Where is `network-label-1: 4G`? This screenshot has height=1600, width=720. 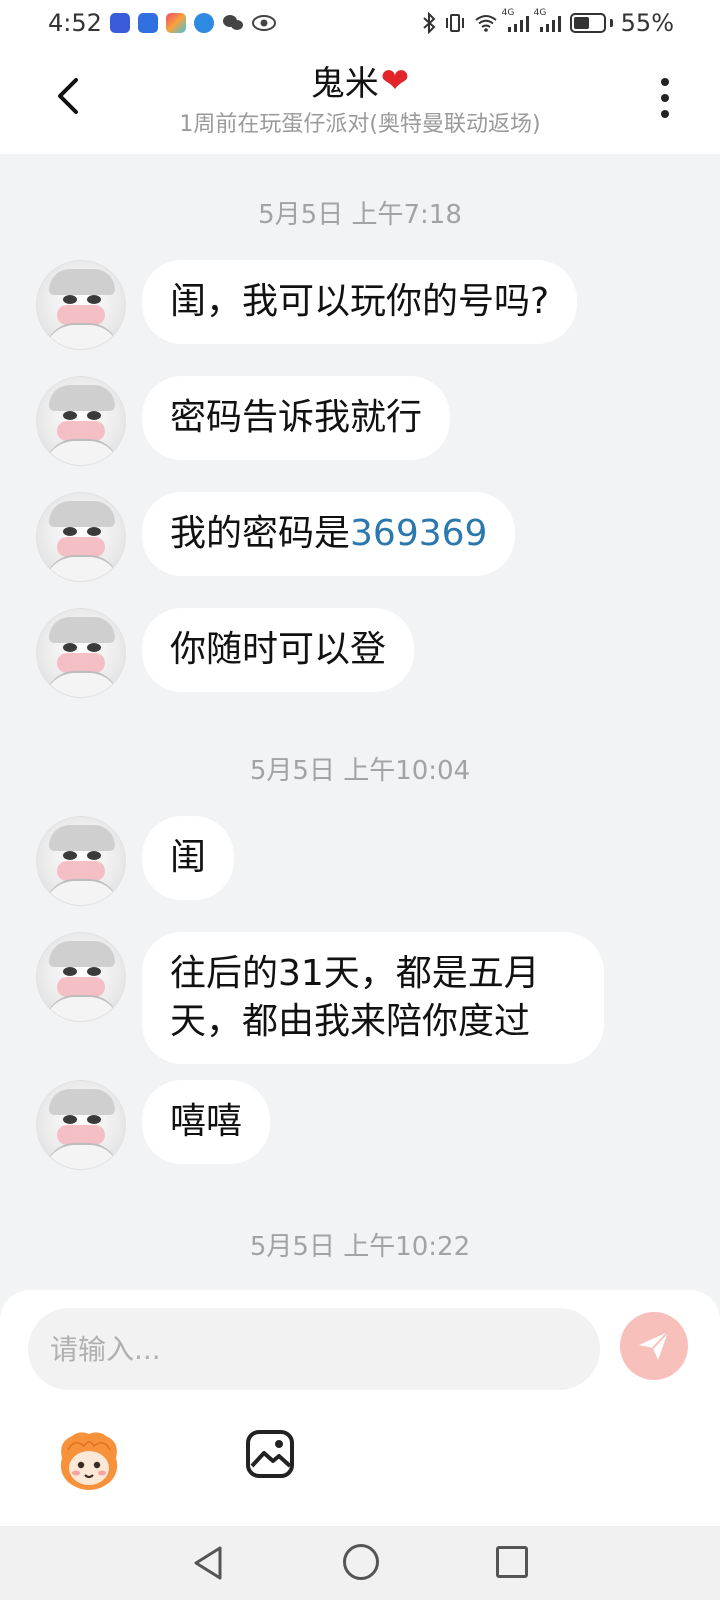 network-label-1: 4G is located at coordinates (508, 13).